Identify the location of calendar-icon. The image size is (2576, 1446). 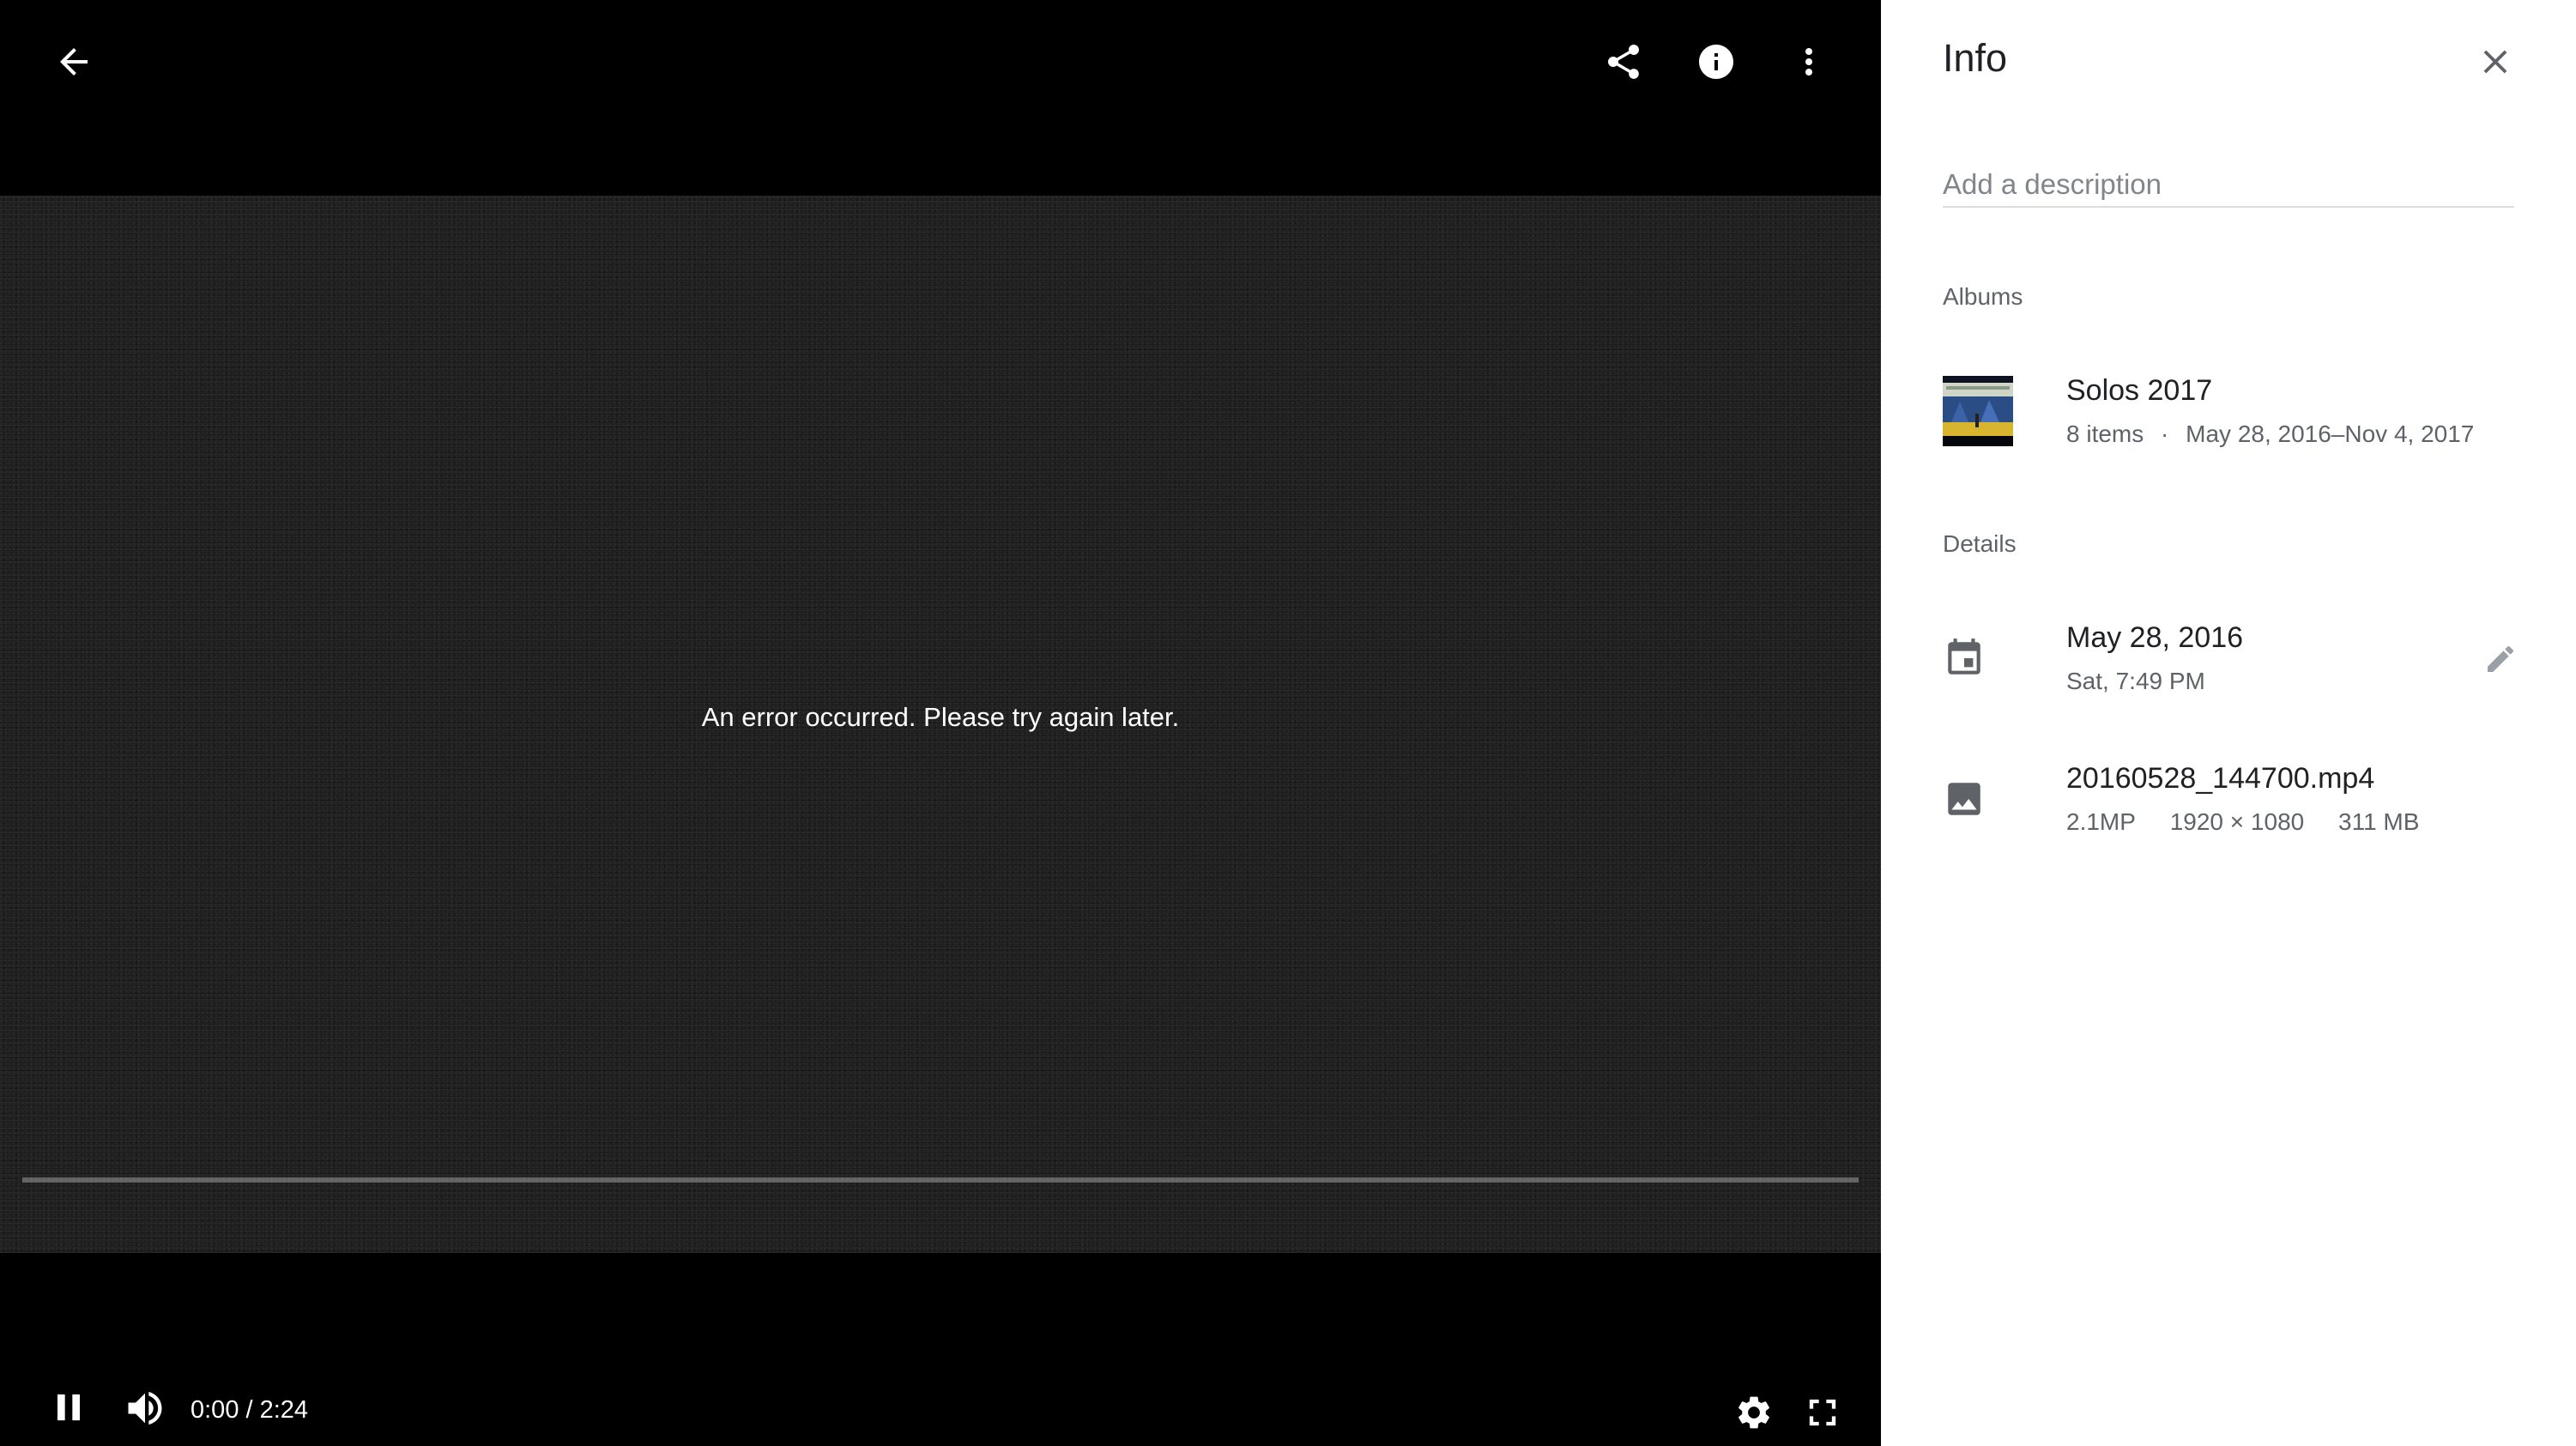
(1964, 658).